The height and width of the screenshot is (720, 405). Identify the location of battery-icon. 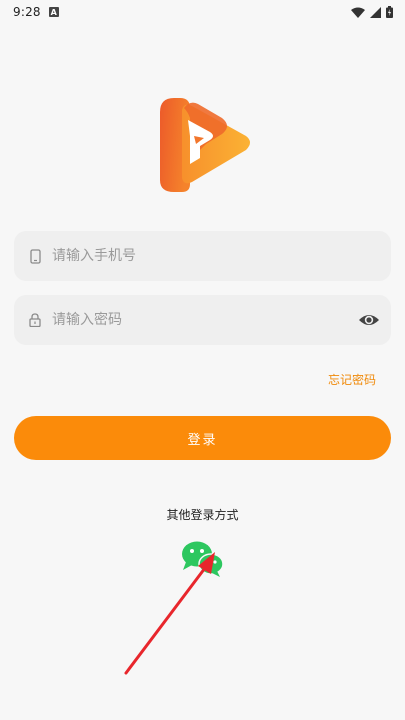
(389, 12).